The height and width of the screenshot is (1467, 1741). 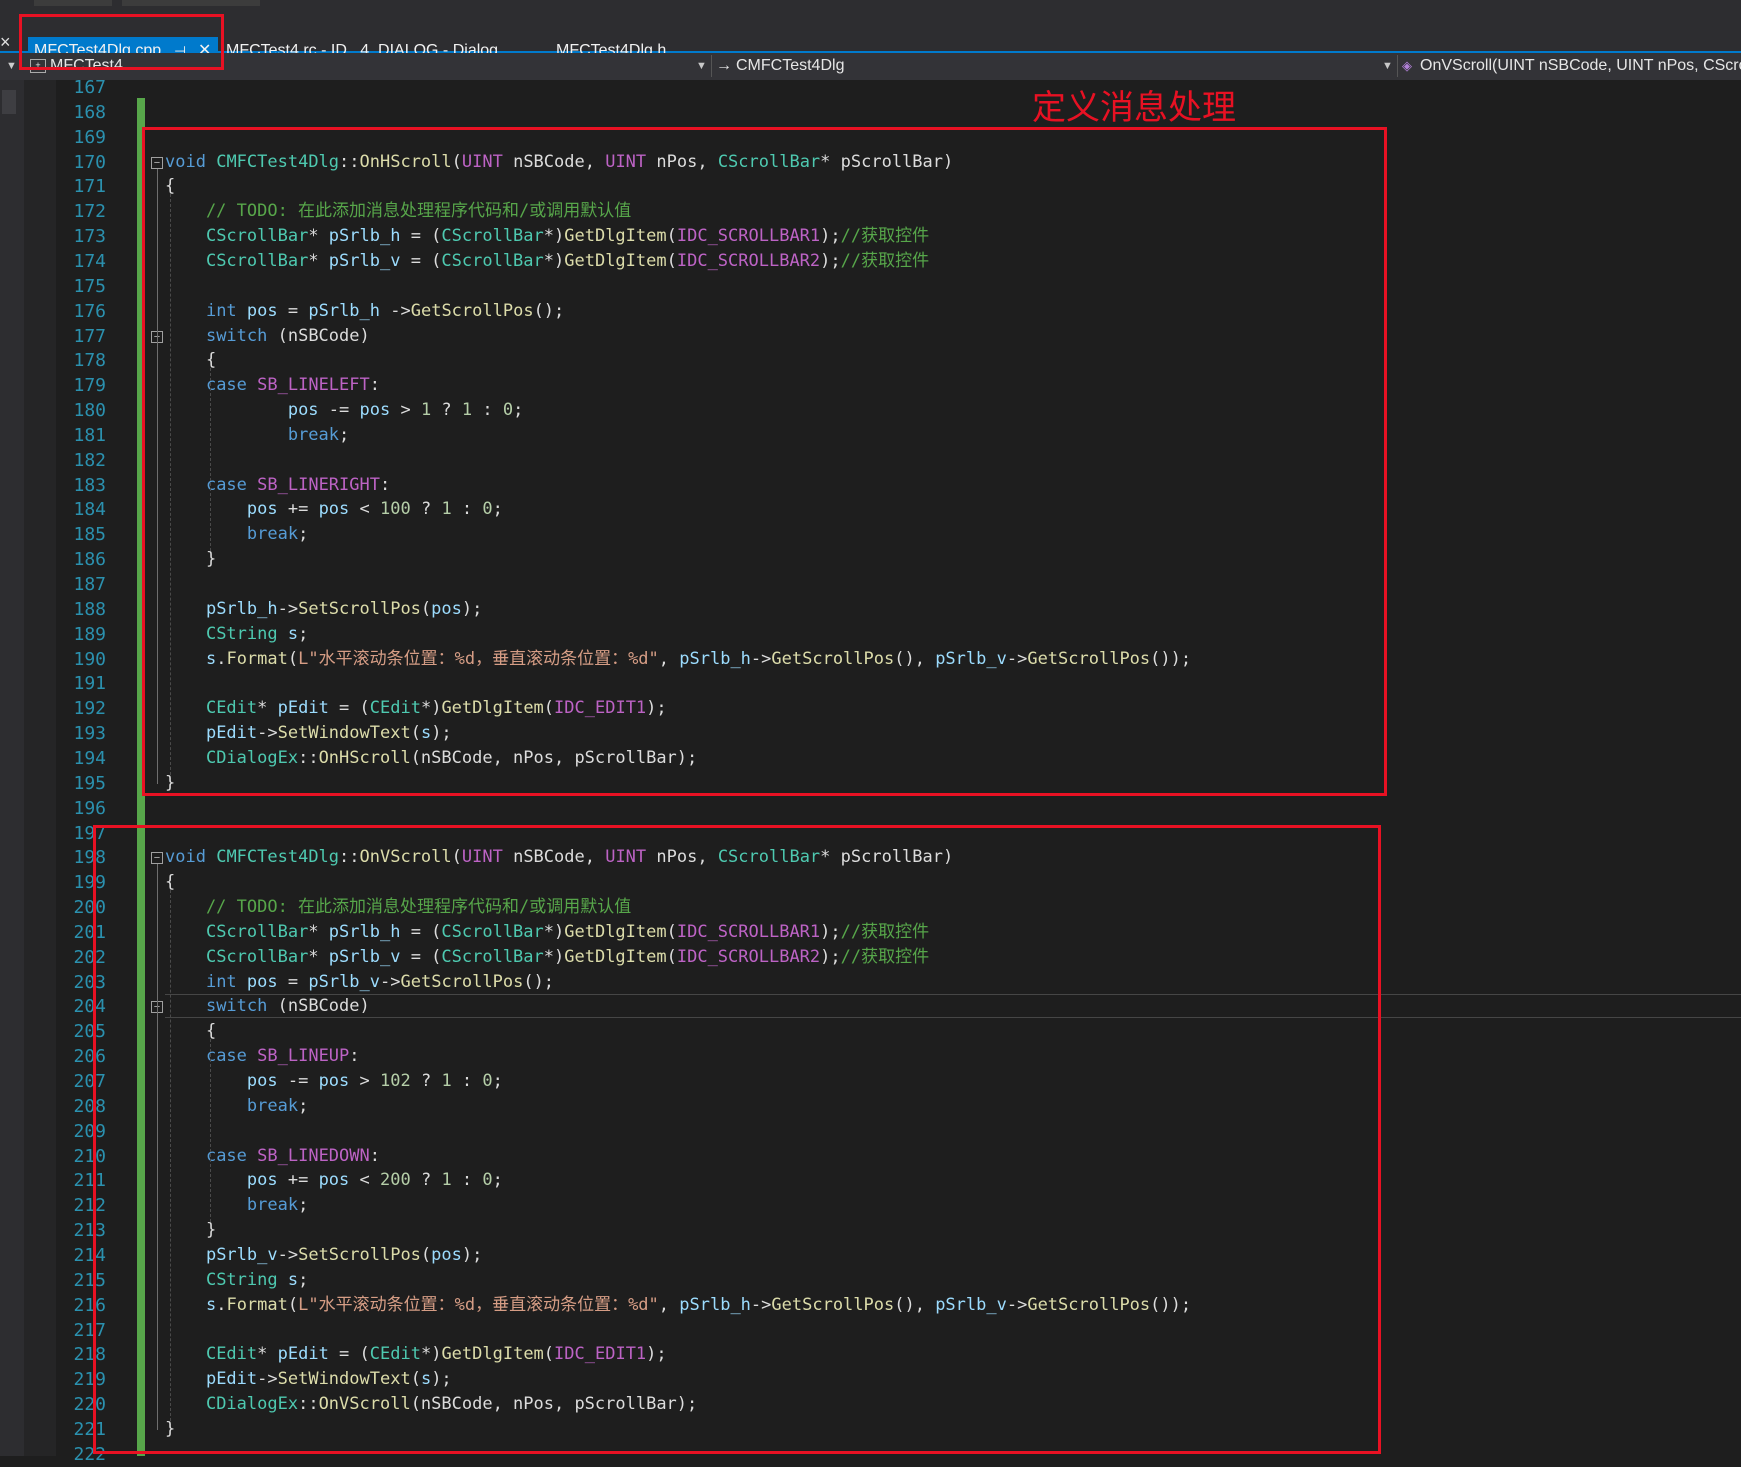 I want to click on annotation-label: 定义消息处理, so click(x=1134, y=108).